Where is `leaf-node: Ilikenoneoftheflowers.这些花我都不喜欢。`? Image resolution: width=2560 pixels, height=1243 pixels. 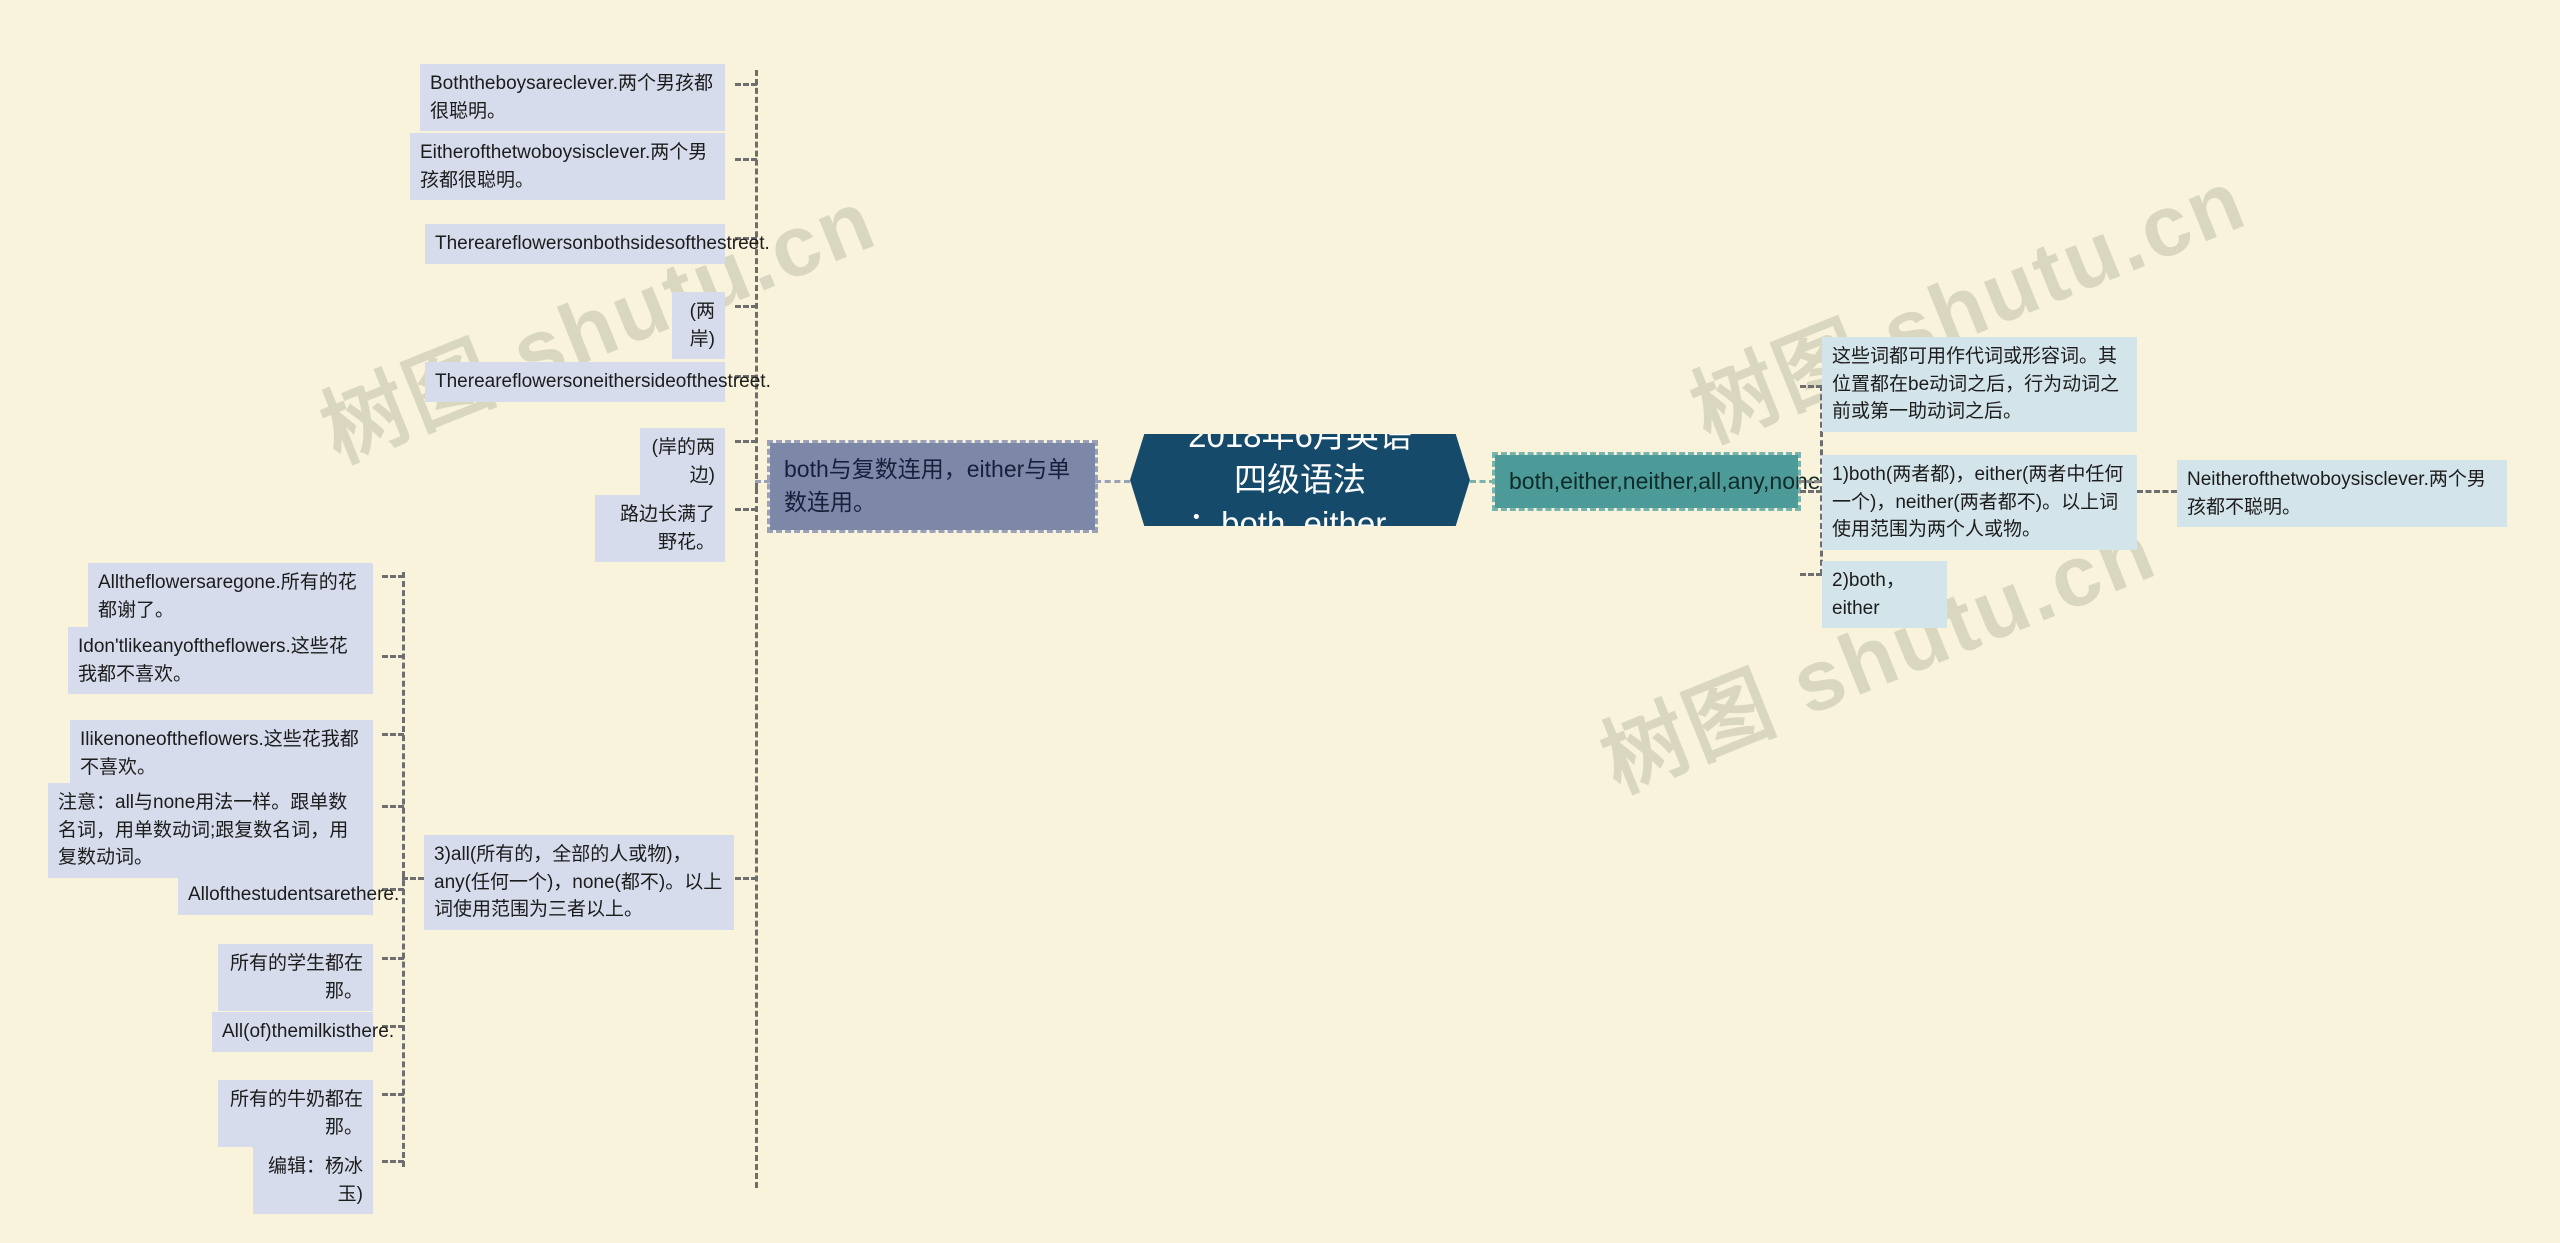 leaf-node: Ilikenoneoftheflowers.这些花我都不喜欢。 is located at coordinates (221, 754).